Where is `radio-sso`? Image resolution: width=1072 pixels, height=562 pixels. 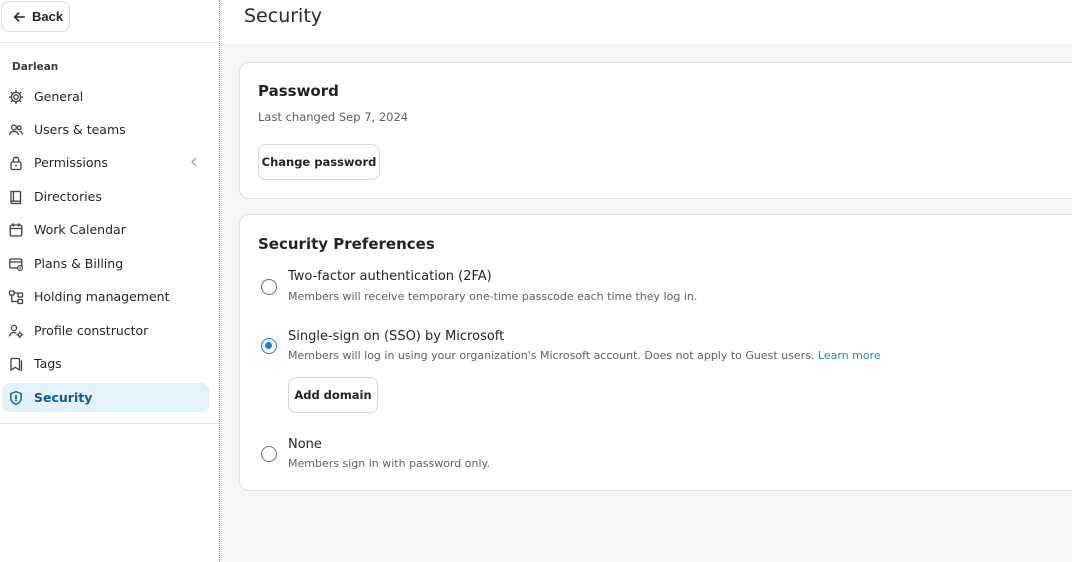 radio-sso is located at coordinates (269, 346).